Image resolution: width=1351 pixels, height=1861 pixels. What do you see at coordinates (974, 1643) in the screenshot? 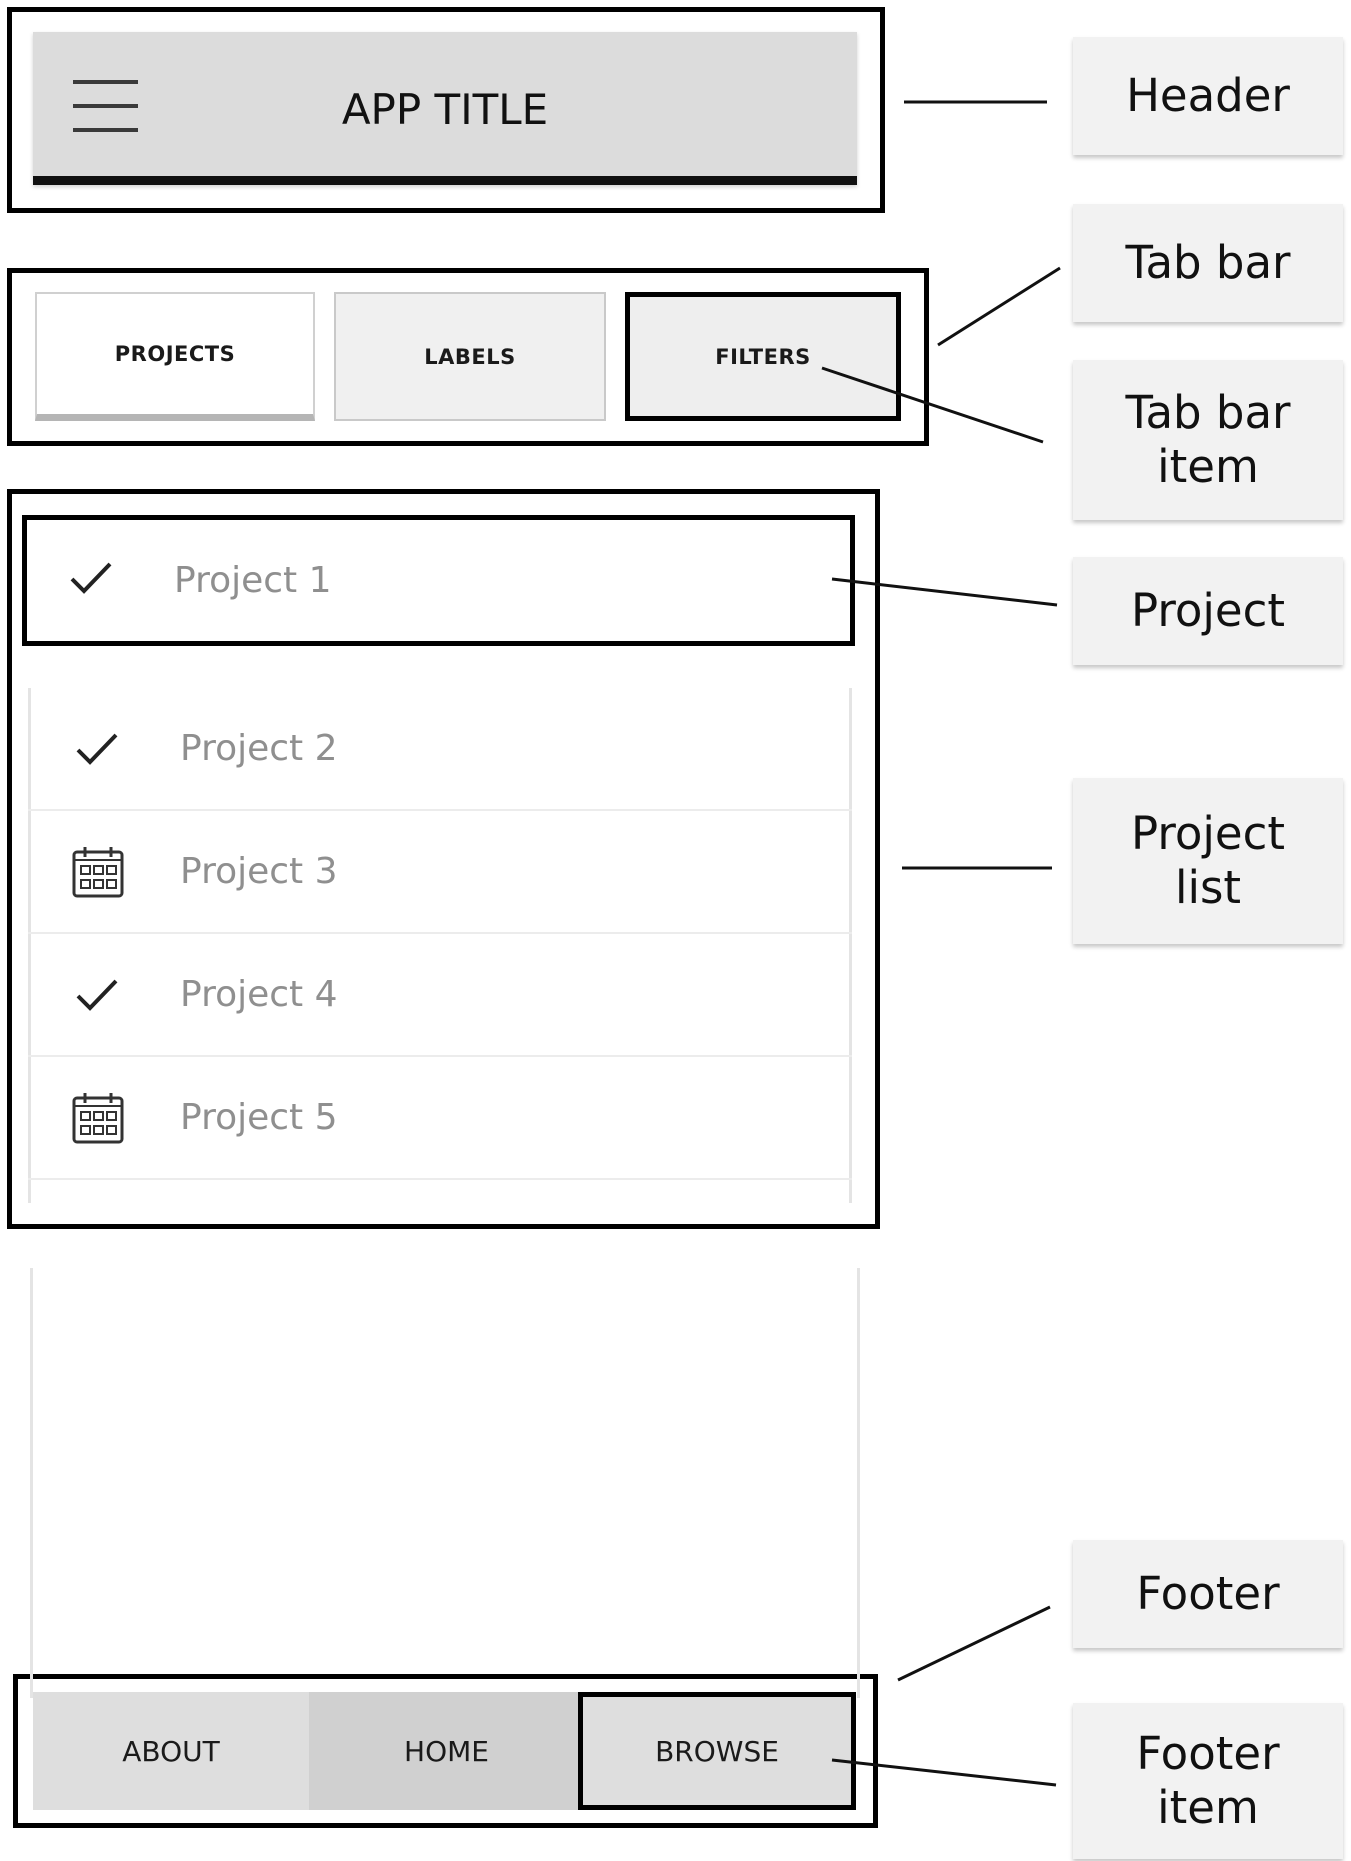
I see `footer-leader-line` at bounding box center [974, 1643].